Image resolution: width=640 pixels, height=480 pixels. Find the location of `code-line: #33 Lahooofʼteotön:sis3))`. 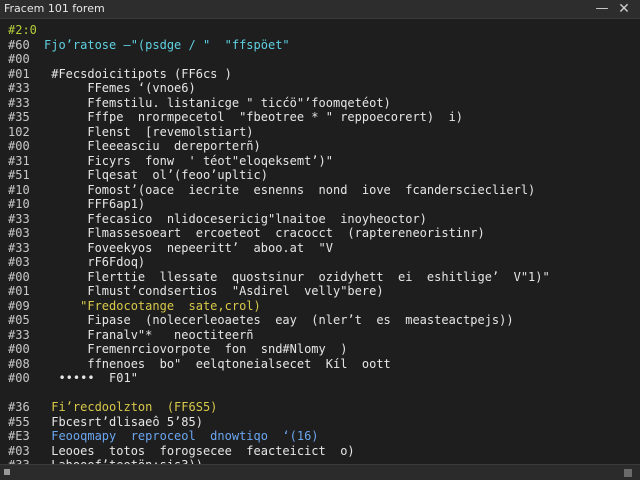

code-line: #33 Lahooofʼteotön:sis3)) is located at coordinates (320, 460).